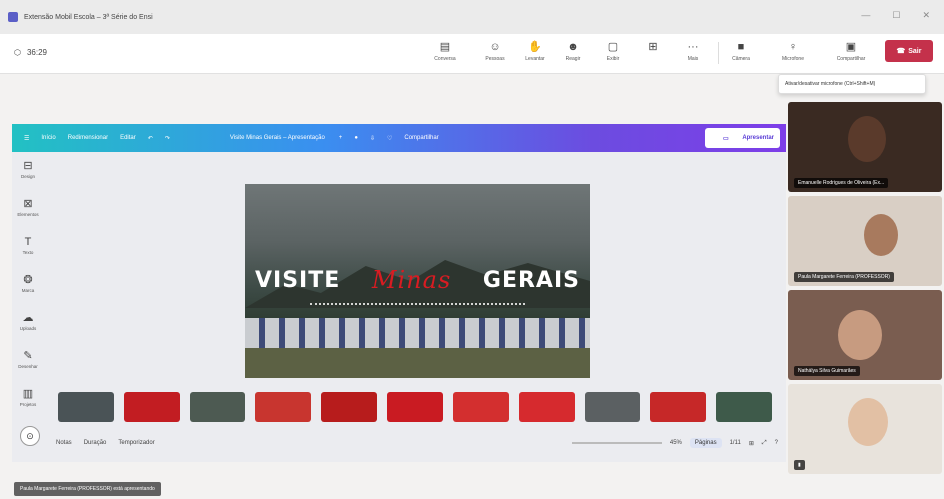  Describe the element at coordinates (751, 443) in the screenshot. I see `grid-view-icon: ⊞` at that location.